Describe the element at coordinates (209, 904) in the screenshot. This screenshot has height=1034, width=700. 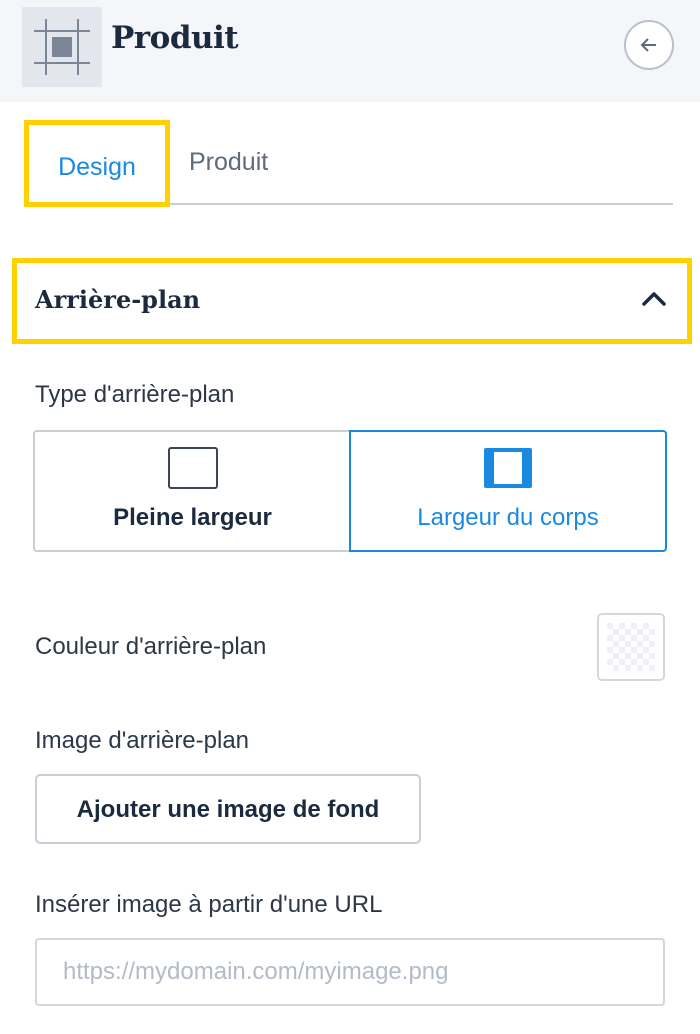
I see `image-url-label: Insérer image à partir d'une URL` at that location.